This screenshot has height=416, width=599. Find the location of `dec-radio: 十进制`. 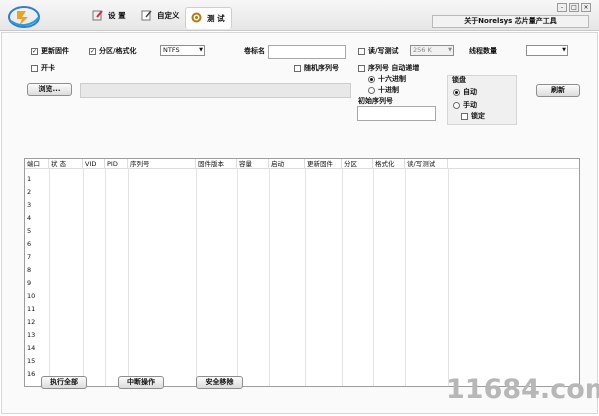

dec-radio: 十进制 is located at coordinates (383, 90).